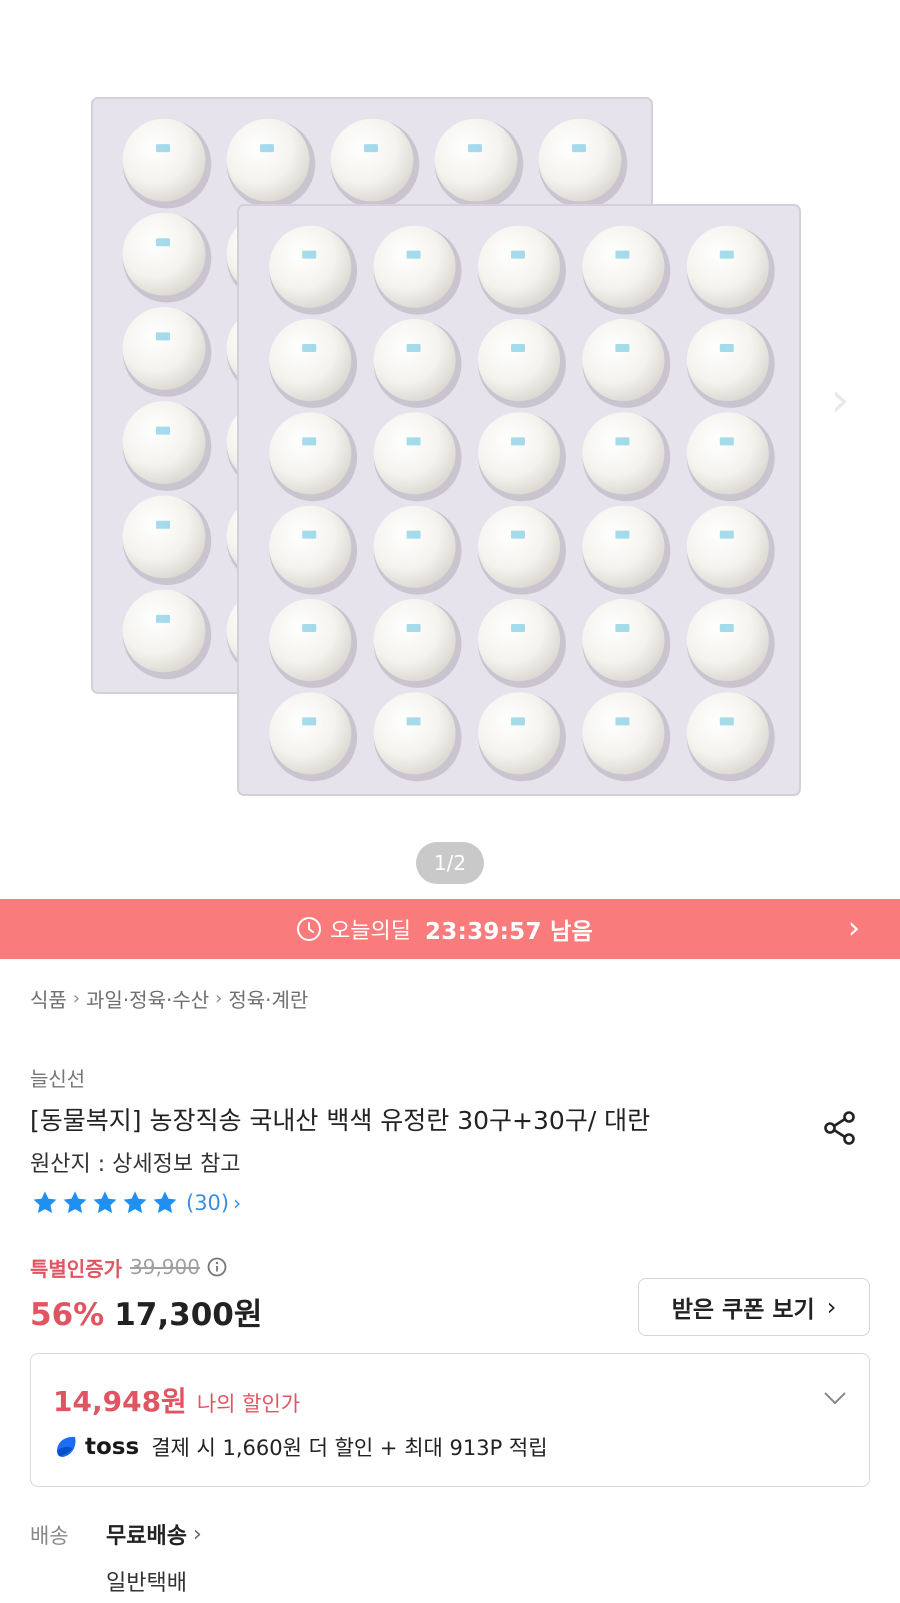 This screenshot has width=900, height=1603. I want to click on shipping-value: 무료배송, so click(146, 1536).